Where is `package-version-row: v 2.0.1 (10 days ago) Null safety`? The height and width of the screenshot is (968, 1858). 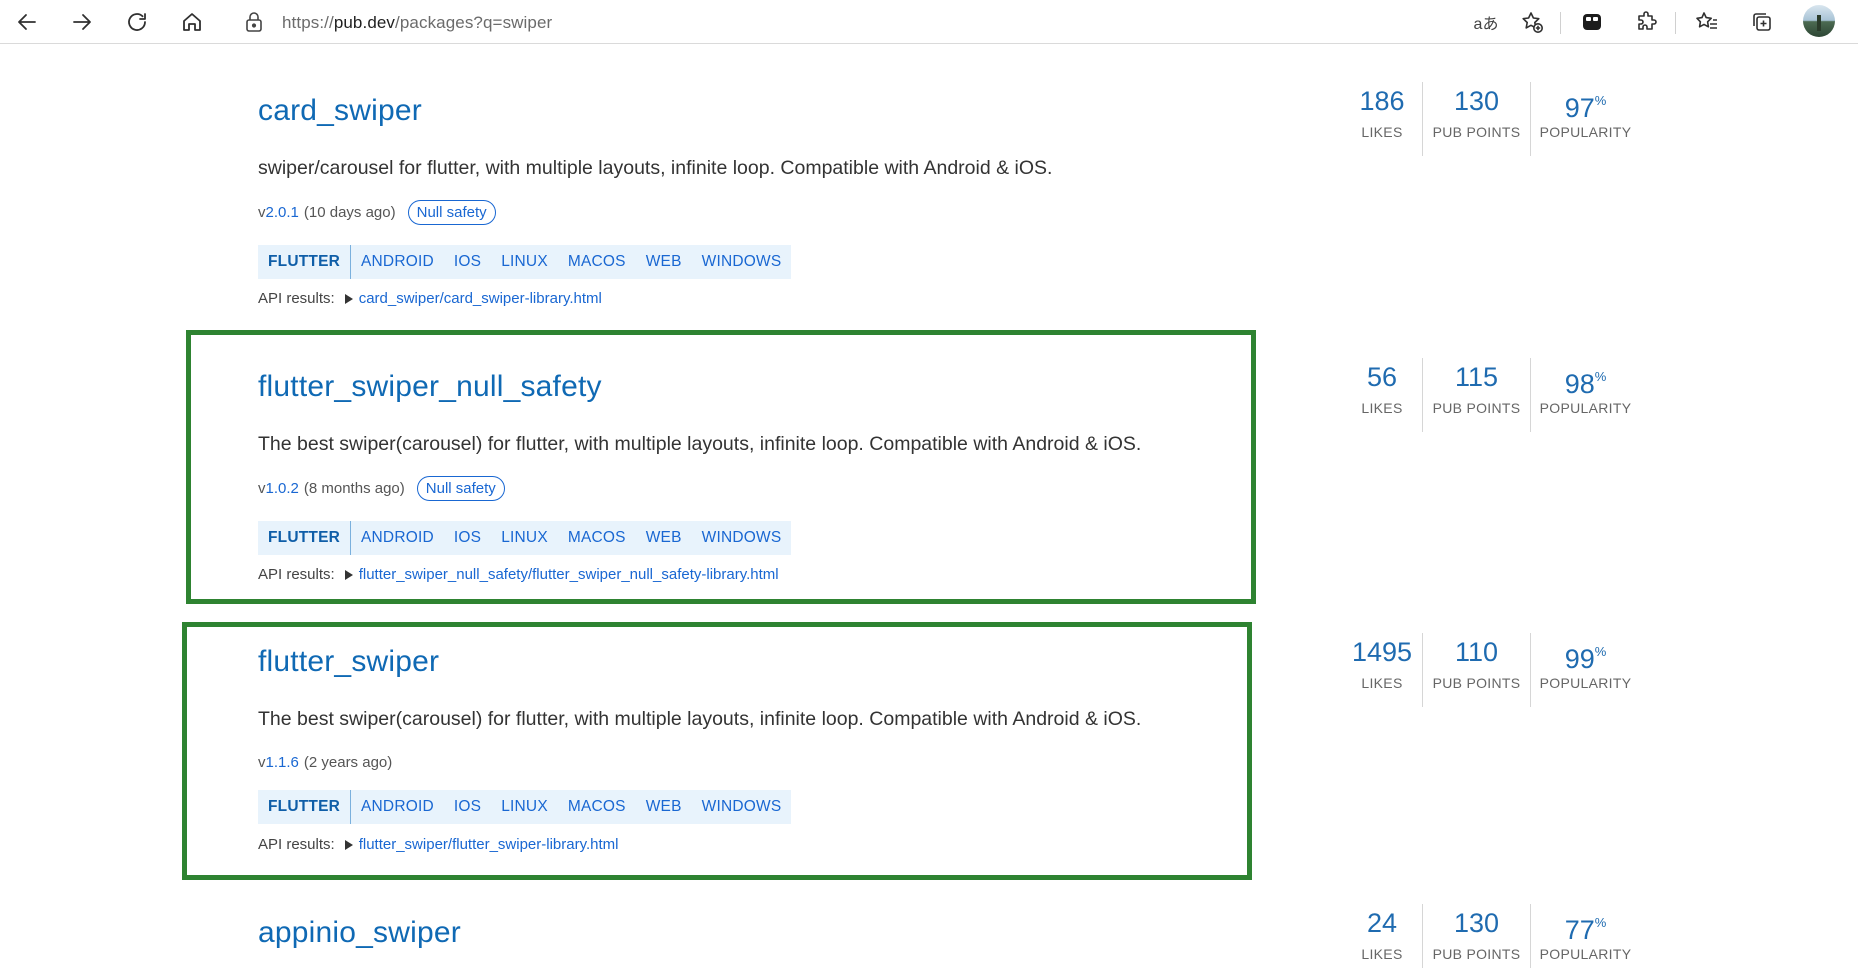 package-version-row: v 2.0.1 (10 days ago) Null safety is located at coordinates (377, 212).